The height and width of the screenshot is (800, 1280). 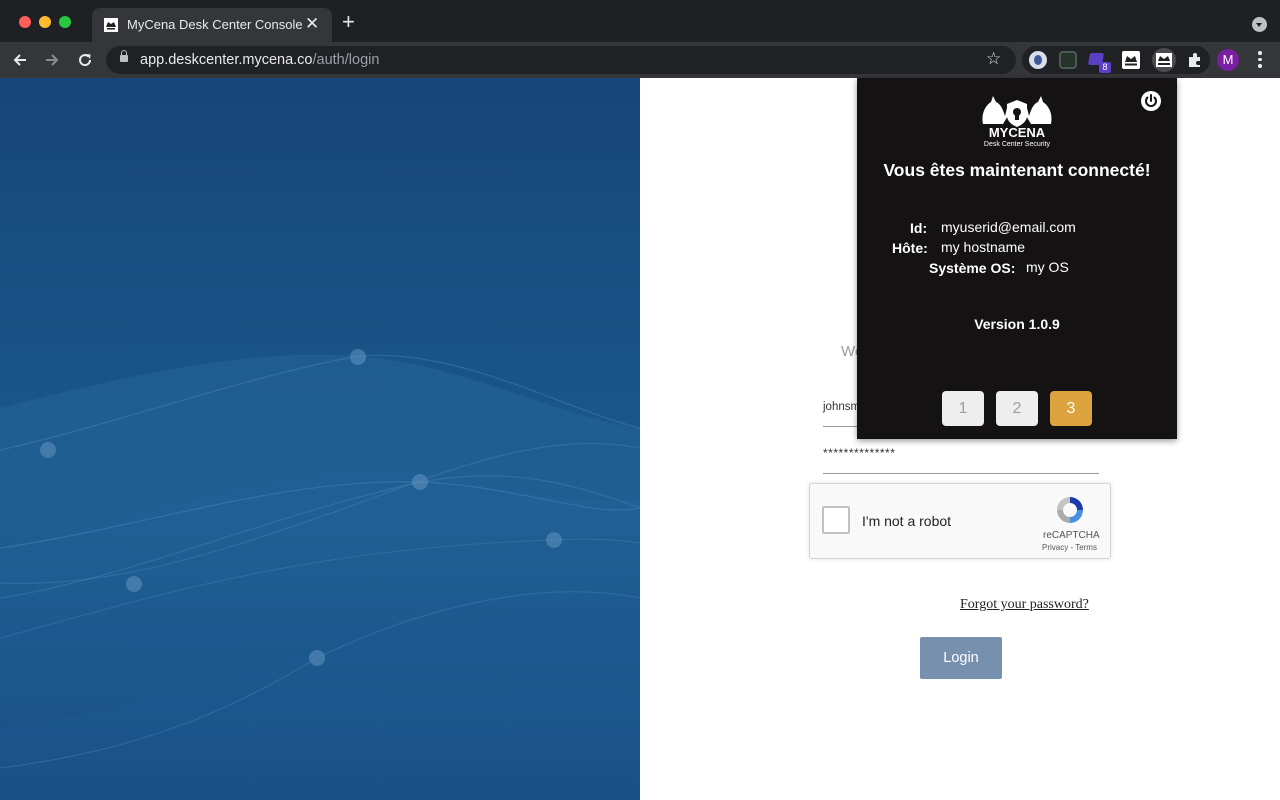 What do you see at coordinates (963, 408) in the screenshot?
I see `page-button-1: 1` at bounding box center [963, 408].